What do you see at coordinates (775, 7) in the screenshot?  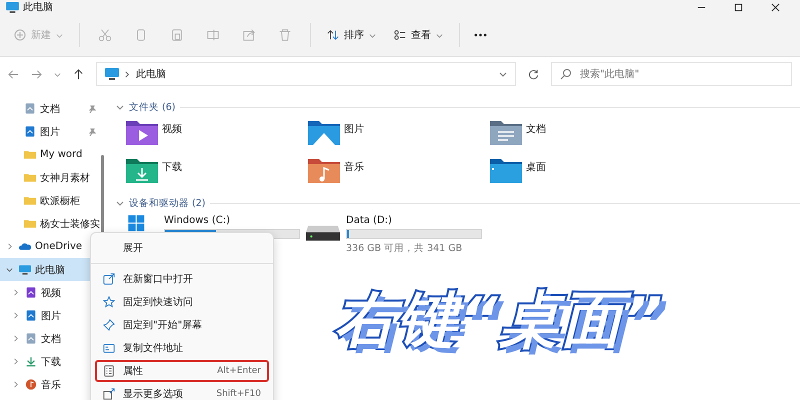 I see `close-icon` at bounding box center [775, 7].